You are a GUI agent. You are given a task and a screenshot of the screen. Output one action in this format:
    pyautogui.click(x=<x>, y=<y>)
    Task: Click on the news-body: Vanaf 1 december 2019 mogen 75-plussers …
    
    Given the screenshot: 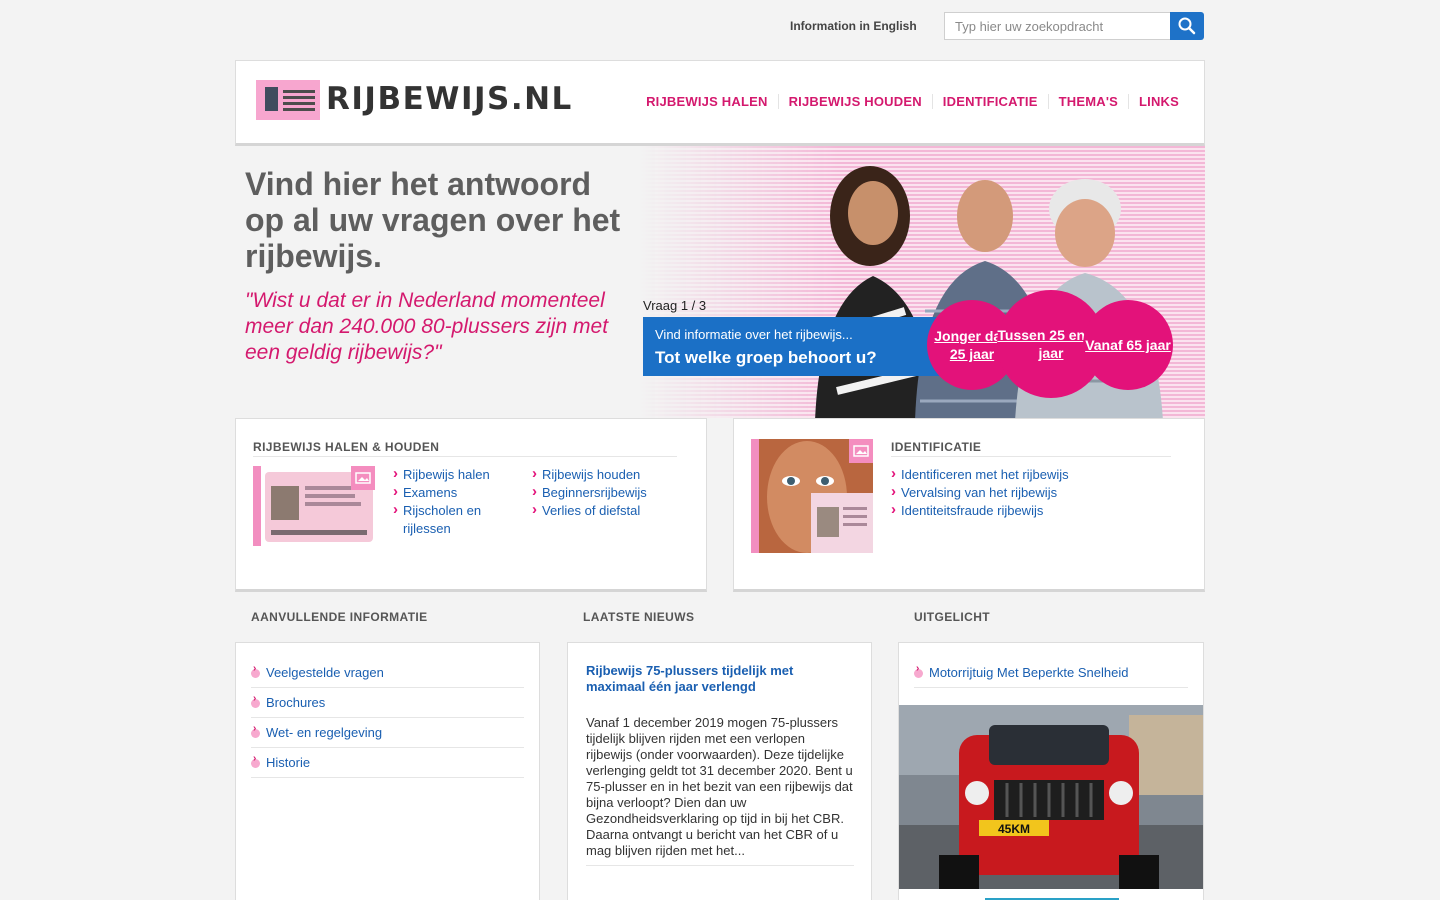 What is the action you would take?
    pyautogui.click(x=720, y=790)
    